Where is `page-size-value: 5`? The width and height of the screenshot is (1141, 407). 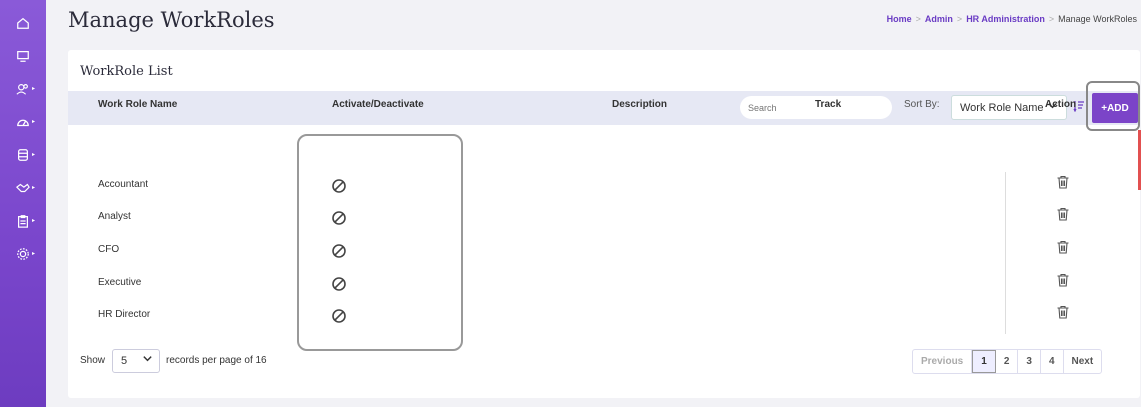
page-size-value: 5 is located at coordinates (124, 361).